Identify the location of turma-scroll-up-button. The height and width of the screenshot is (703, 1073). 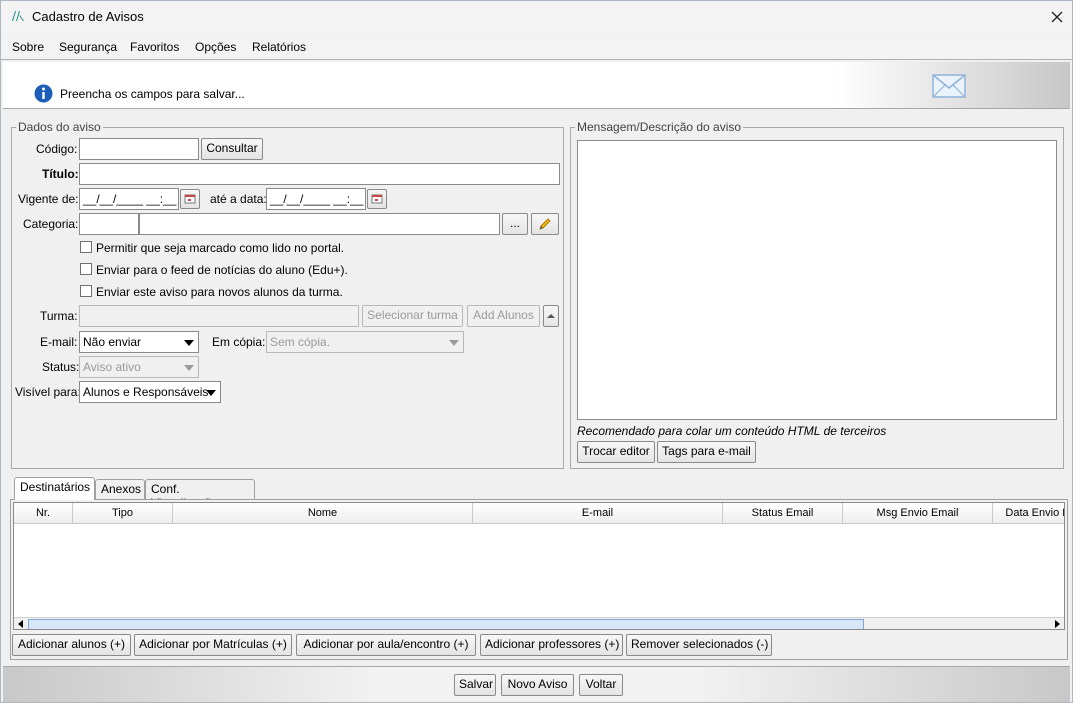
(551, 316).